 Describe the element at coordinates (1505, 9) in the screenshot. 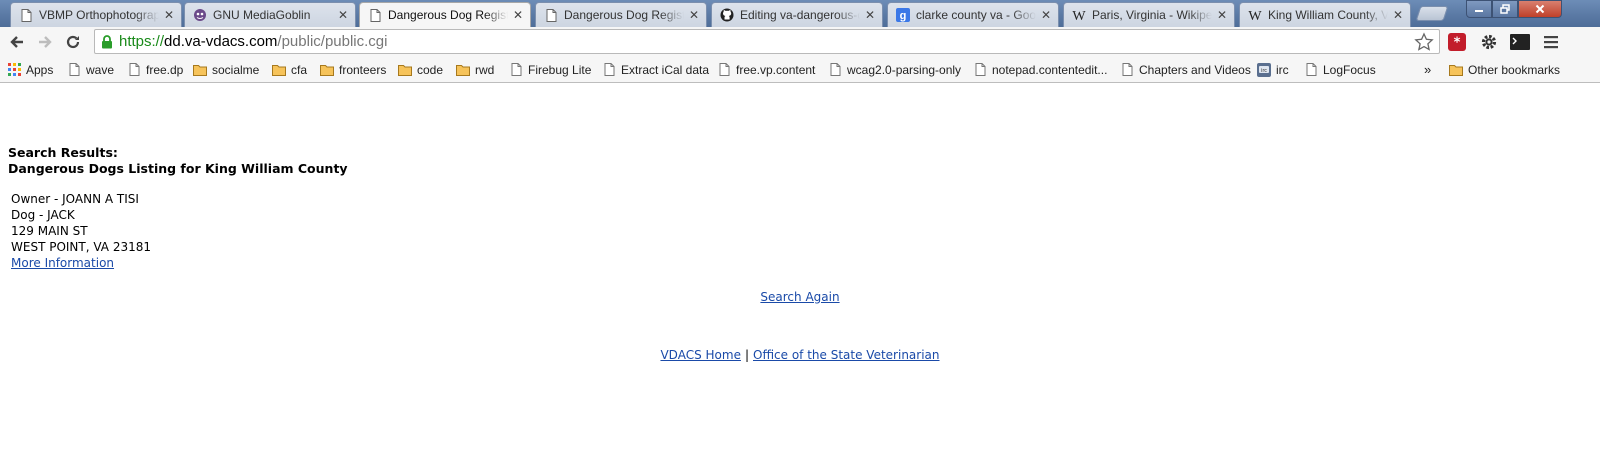

I see `maximize-button` at that location.